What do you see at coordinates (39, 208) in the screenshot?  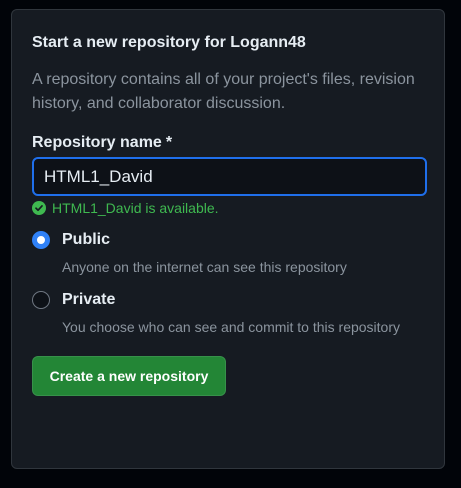 I see `check-circle-icon` at bounding box center [39, 208].